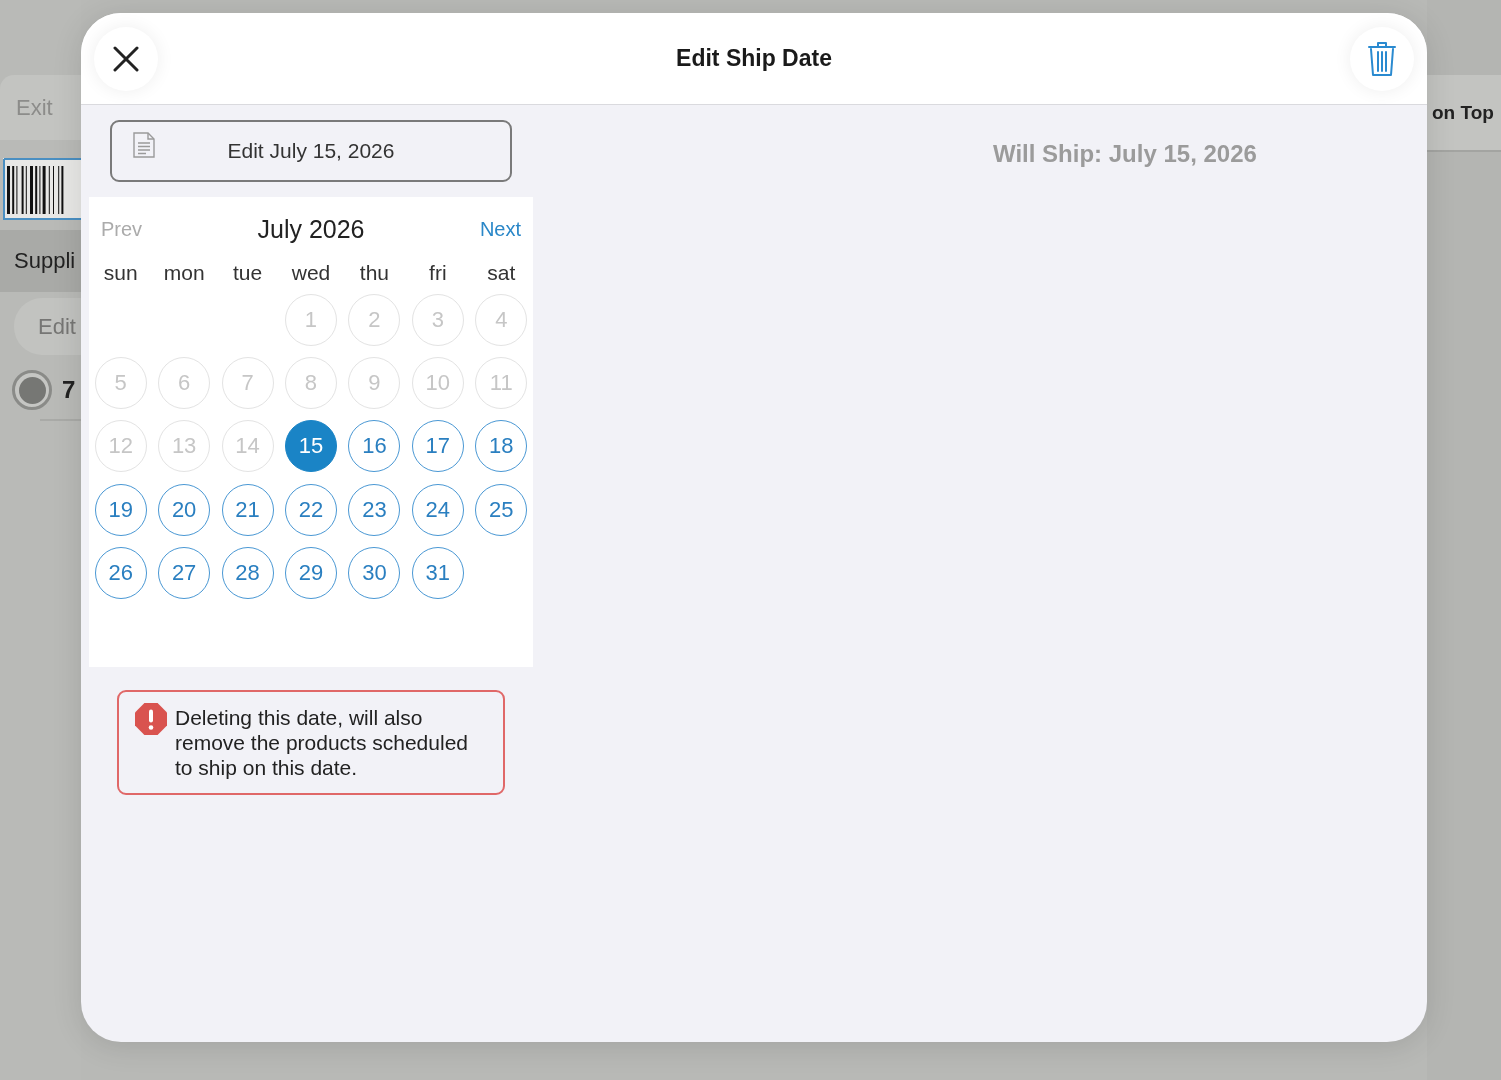 The height and width of the screenshot is (1080, 1501). I want to click on calendar-day: 21, so click(247, 509).